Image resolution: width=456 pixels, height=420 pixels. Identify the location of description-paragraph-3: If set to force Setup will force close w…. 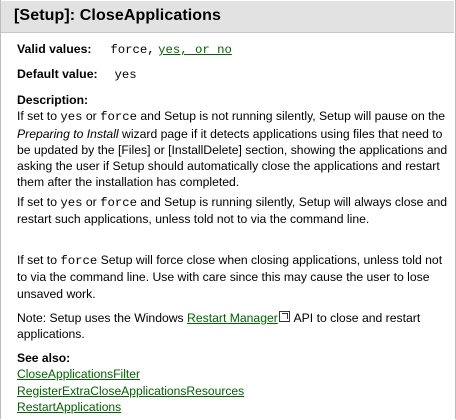
(234, 277).